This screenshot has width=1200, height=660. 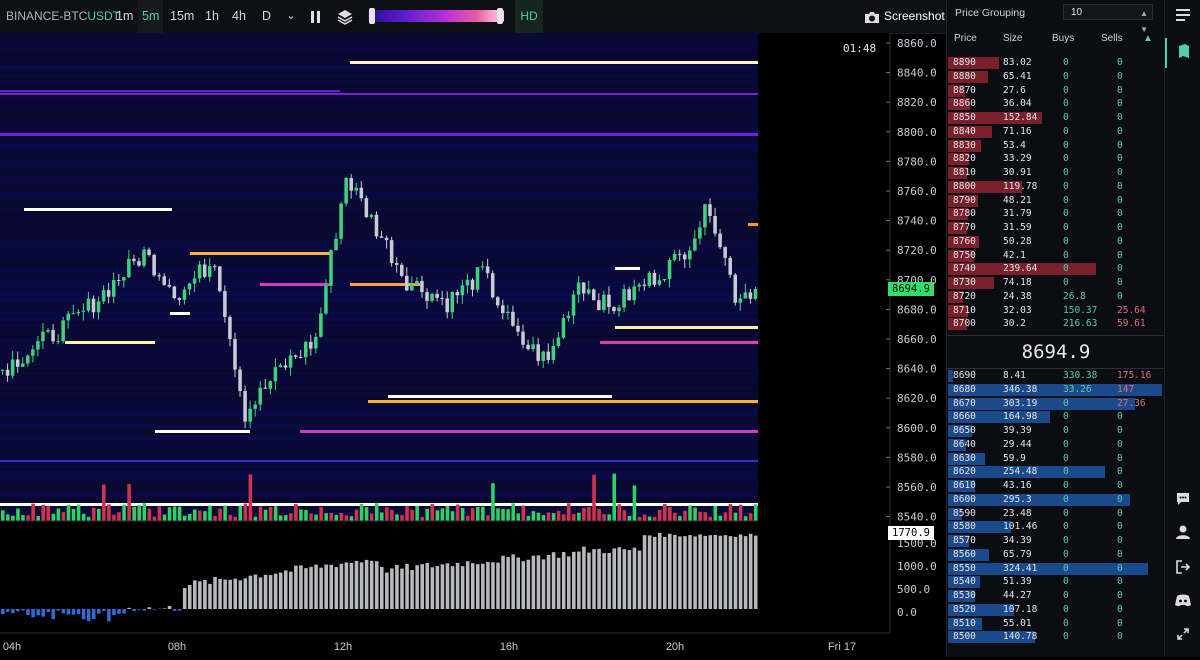 What do you see at coordinates (436, 16) in the screenshot?
I see `heatmap-intensity-slider` at bounding box center [436, 16].